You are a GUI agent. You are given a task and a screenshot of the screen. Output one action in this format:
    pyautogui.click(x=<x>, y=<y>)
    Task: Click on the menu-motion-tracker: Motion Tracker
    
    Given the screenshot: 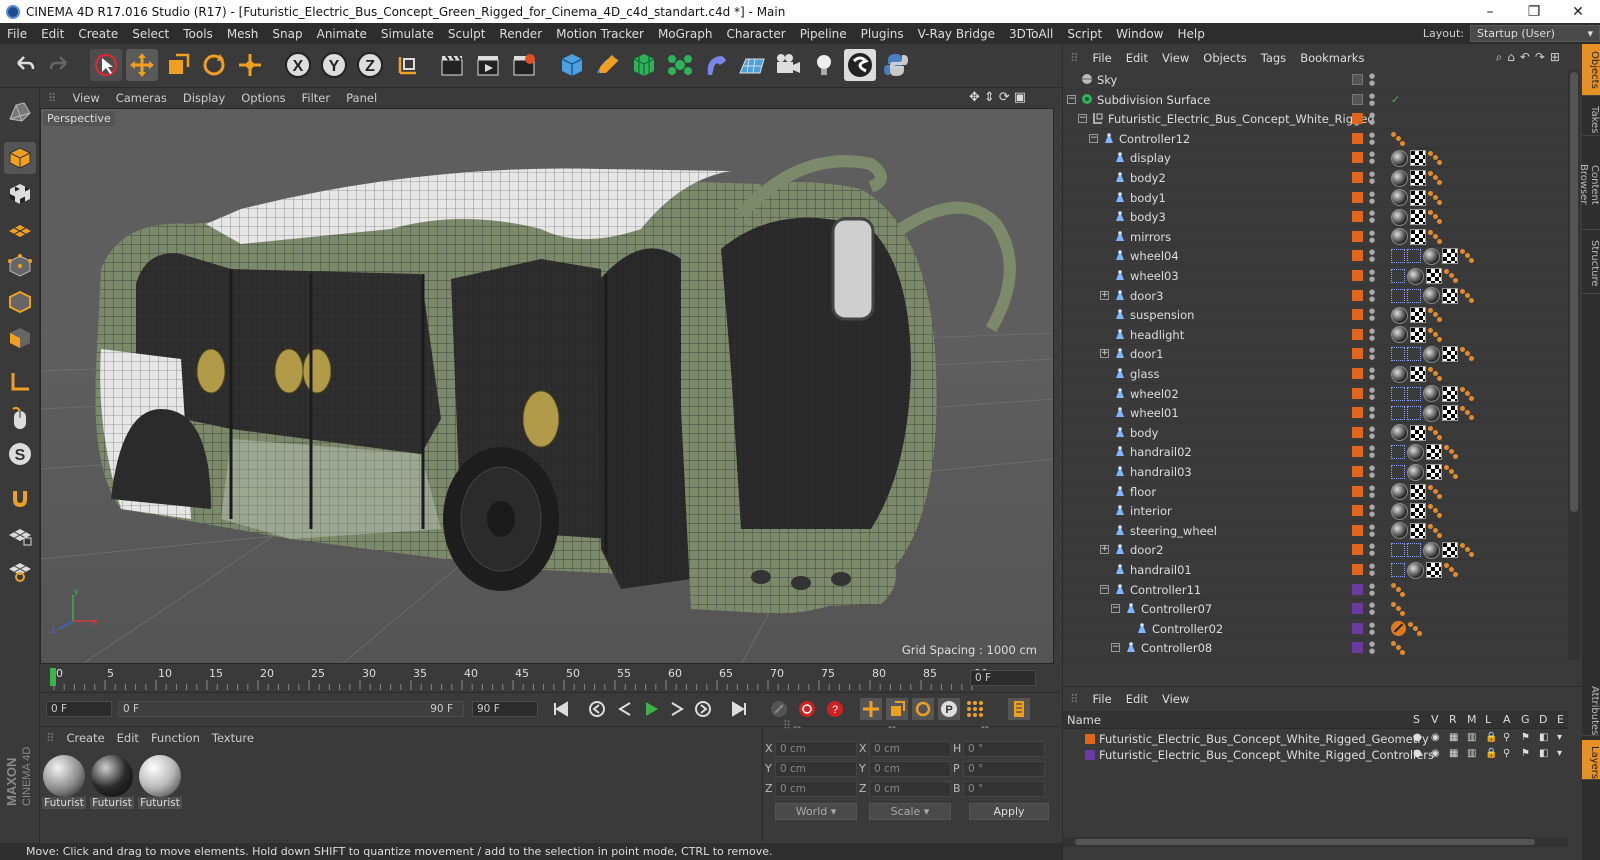 What is the action you would take?
    pyautogui.click(x=600, y=34)
    